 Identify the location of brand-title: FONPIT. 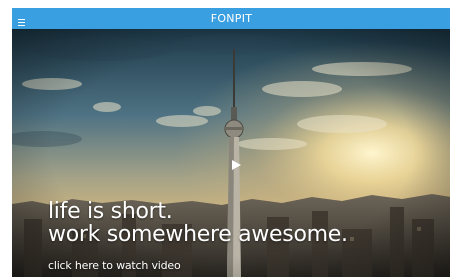
(232, 18).